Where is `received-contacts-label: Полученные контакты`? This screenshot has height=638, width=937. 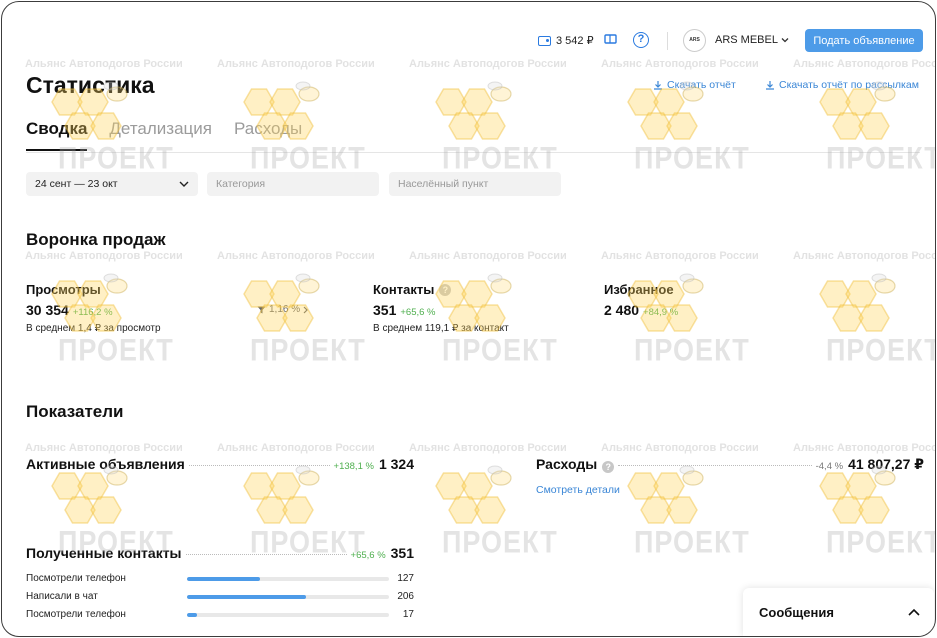 received-contacts-label: Полученные контакты is located at coordinates (104, 553).